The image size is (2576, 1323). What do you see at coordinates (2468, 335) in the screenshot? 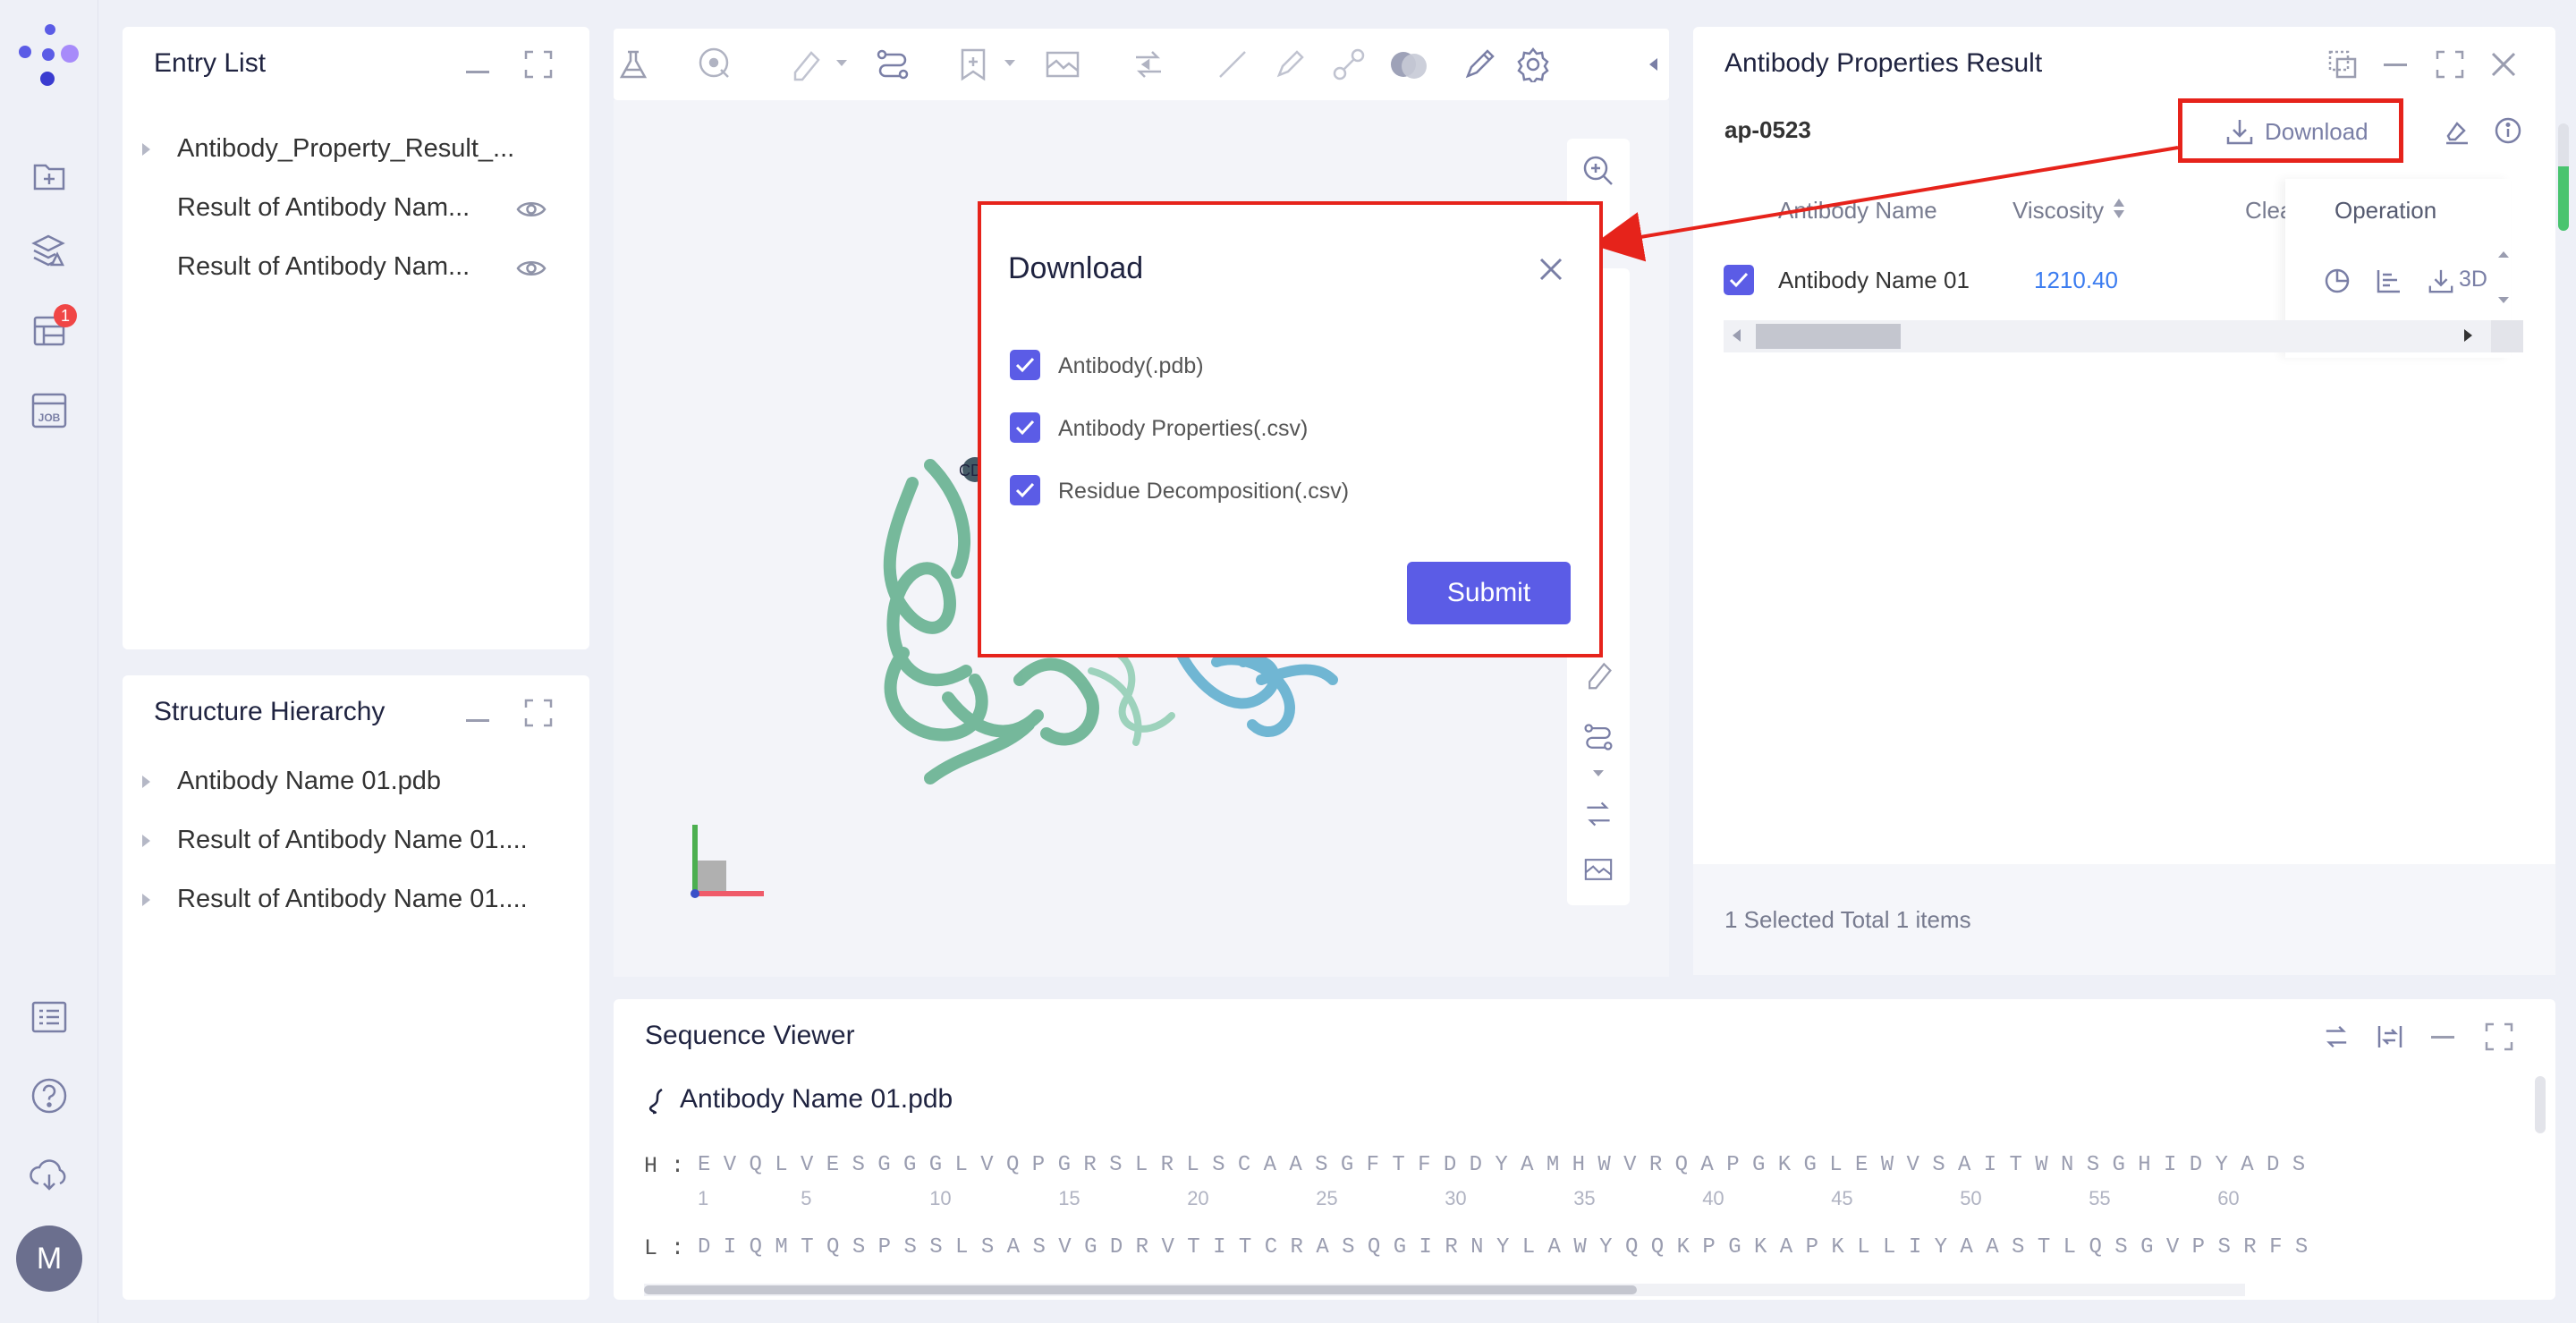
I see `scroll-right-icon` at bounding box center [2468, 335].